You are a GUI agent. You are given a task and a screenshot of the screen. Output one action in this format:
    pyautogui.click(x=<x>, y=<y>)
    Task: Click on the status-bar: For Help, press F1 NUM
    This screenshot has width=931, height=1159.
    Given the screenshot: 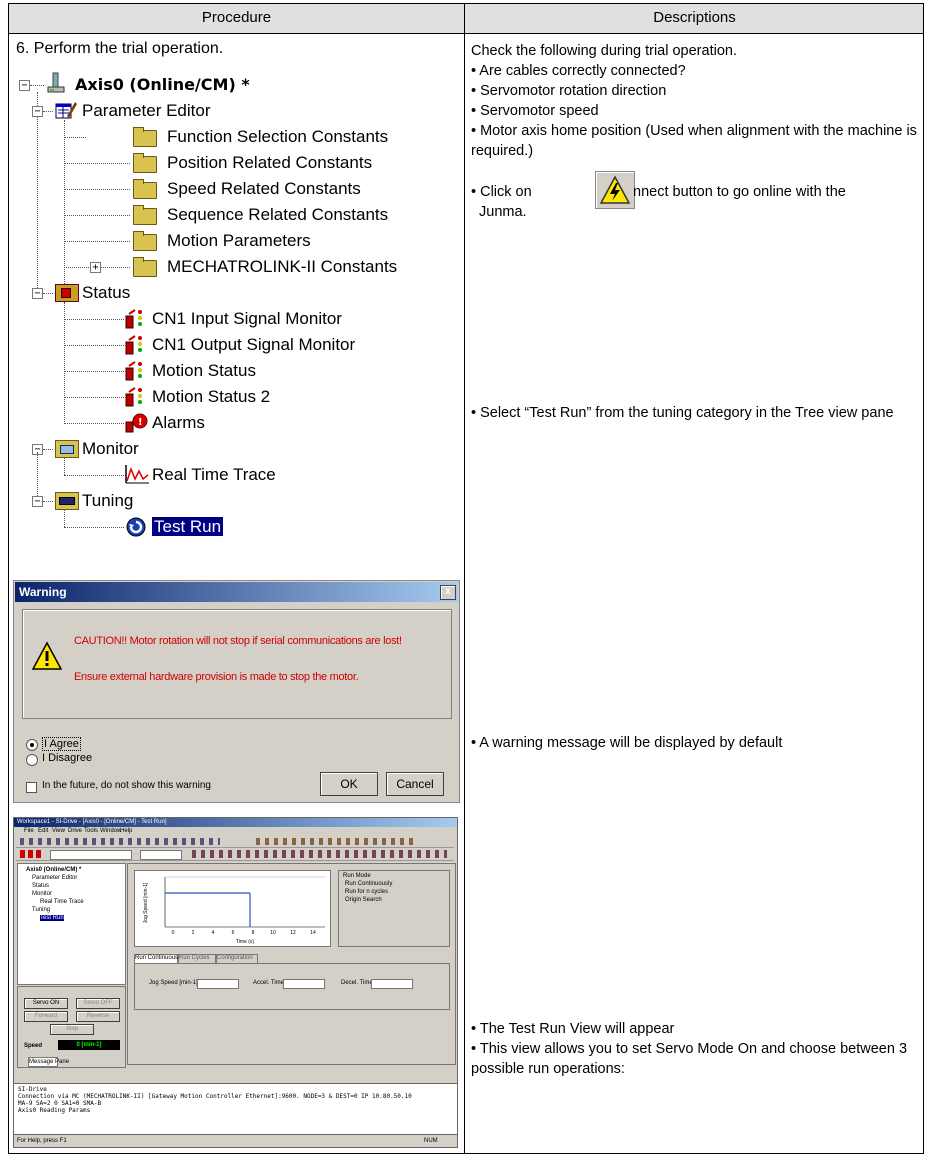 What is the action you would take?
    pyautogui.click(x=235, y=1141)
    